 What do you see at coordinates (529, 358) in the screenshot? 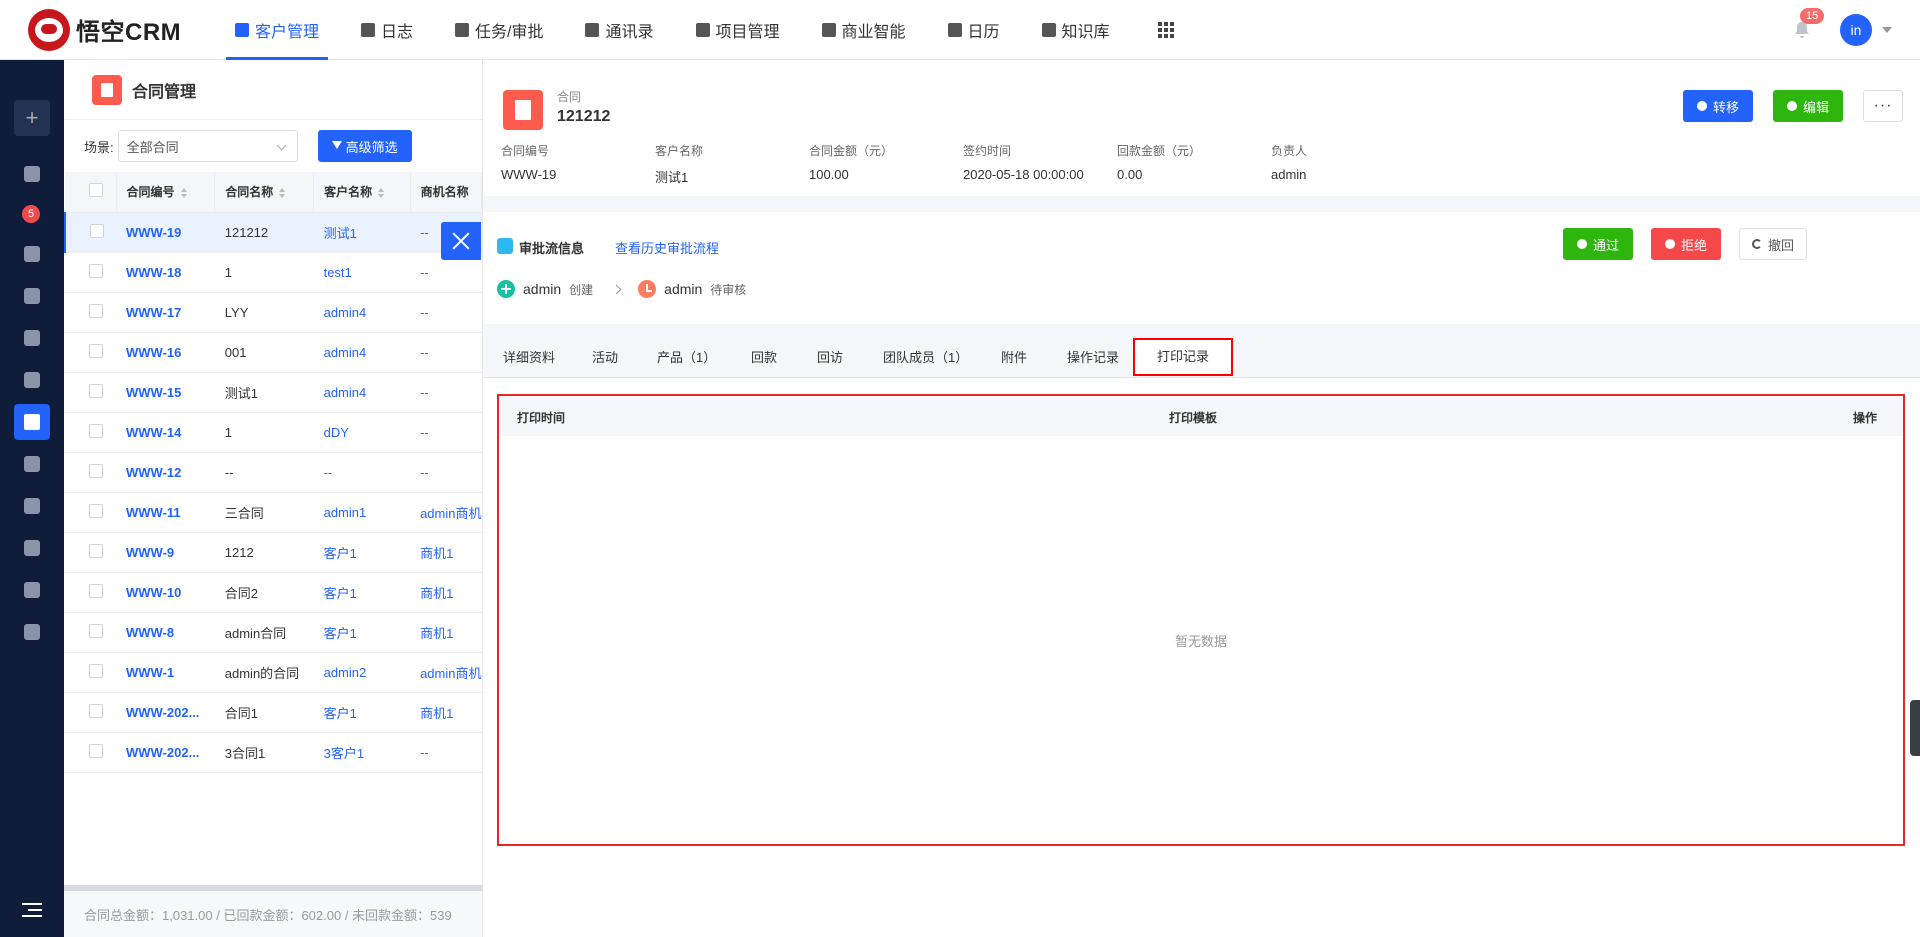
I see `tab-details: 详细资料` at bounding box center [529, 358].